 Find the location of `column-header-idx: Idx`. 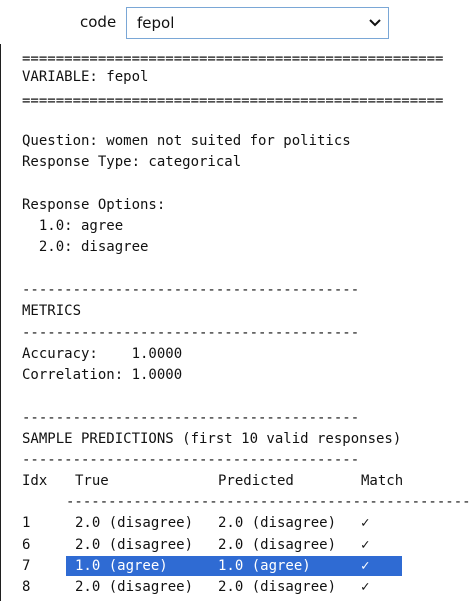

column-header-idx: Idx is located at coordinates (35, 481).